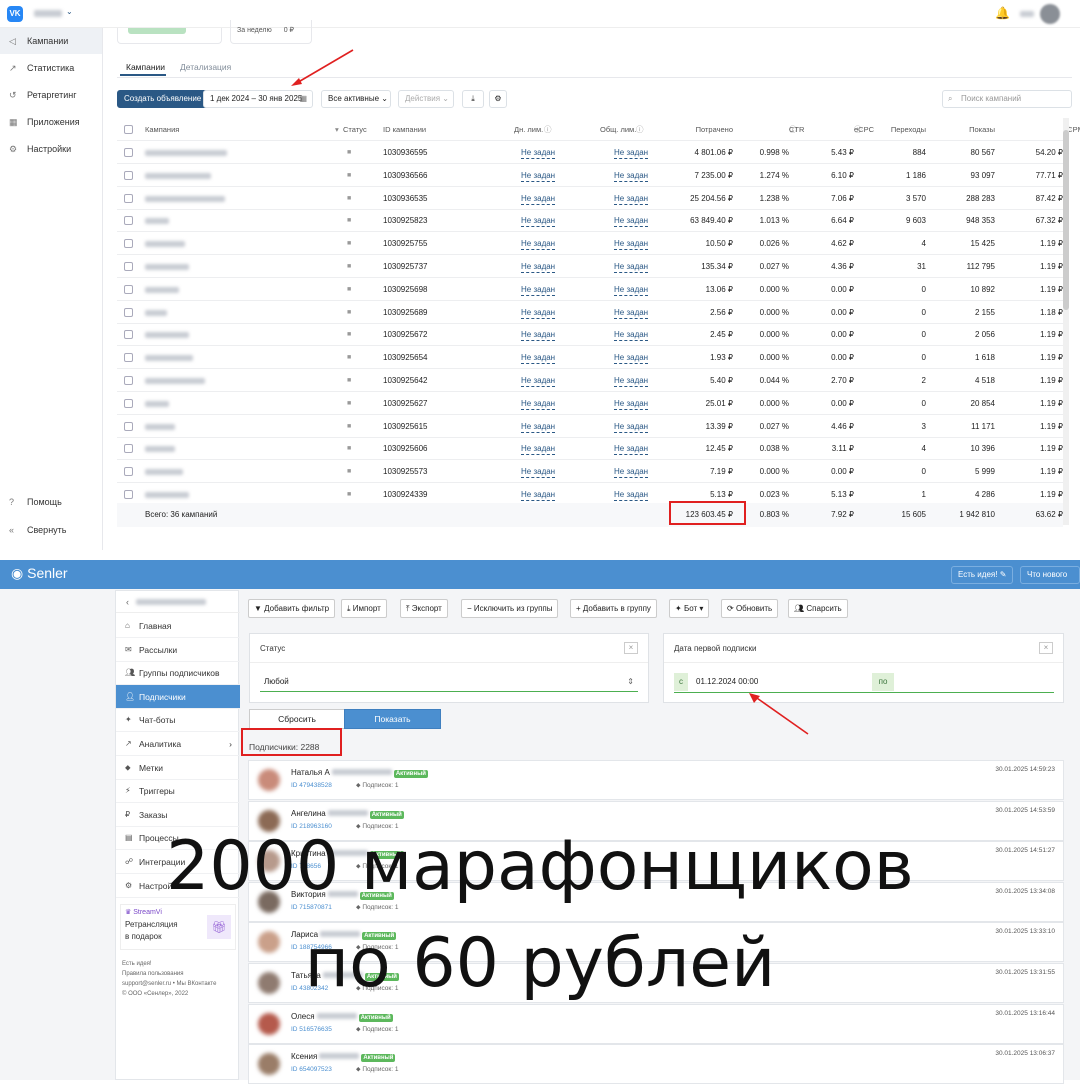 The image size is (1080, 1084). What do you see at coordinates (908, 129) in the screenshot?
I see `col-clicks: Переходы` at bounding box center [908, 129].